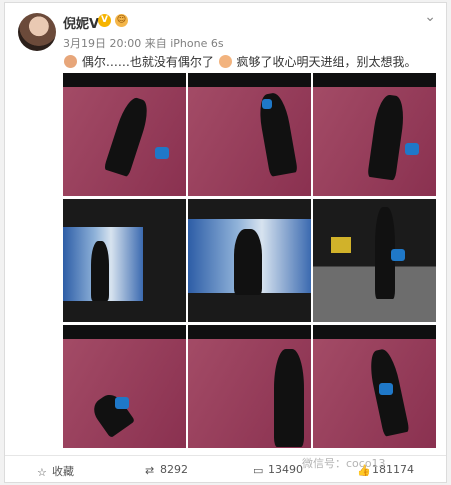 The width and height of the screenshot is (451, 485). I want to click on verified-badge-icon: V, so click(104, 20).